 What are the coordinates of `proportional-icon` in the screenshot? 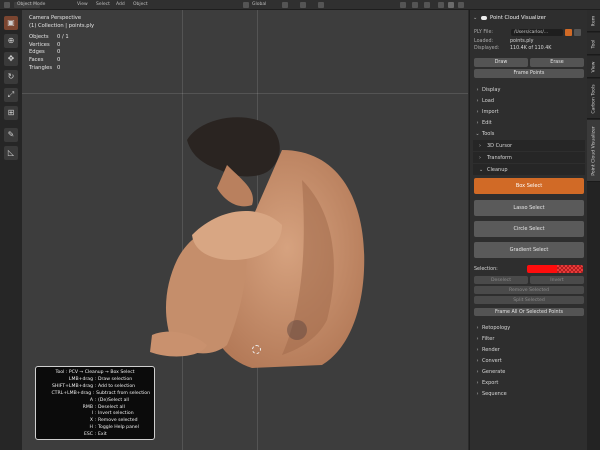 It's located at (321, 5).